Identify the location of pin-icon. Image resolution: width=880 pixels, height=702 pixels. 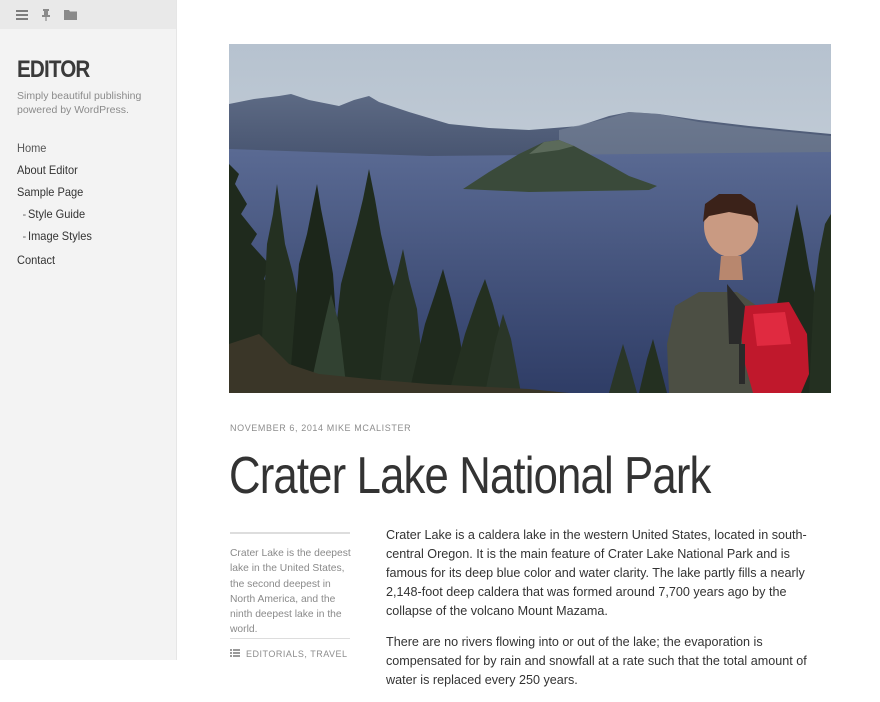
(46, 15).